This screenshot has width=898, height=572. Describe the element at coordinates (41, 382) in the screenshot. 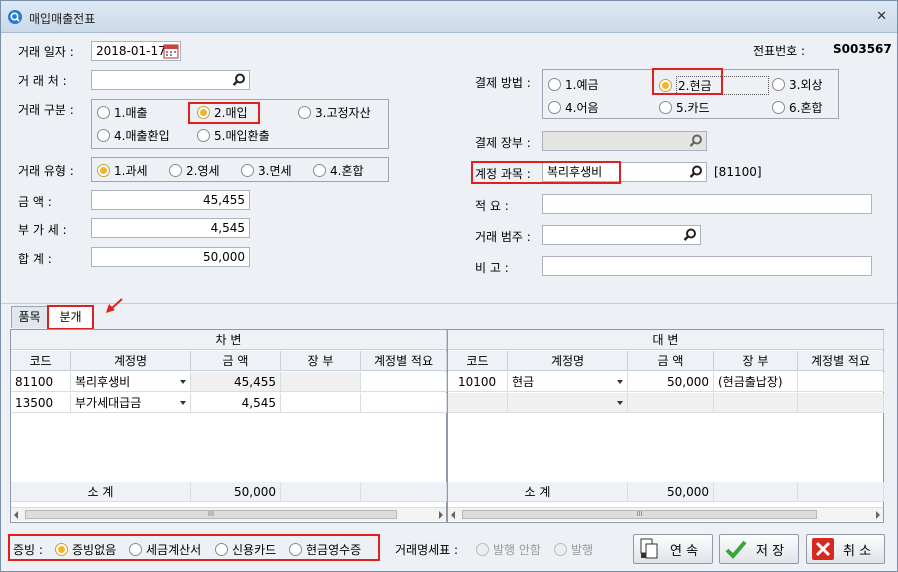

I see `debit-cell-code: 81100` at that location.